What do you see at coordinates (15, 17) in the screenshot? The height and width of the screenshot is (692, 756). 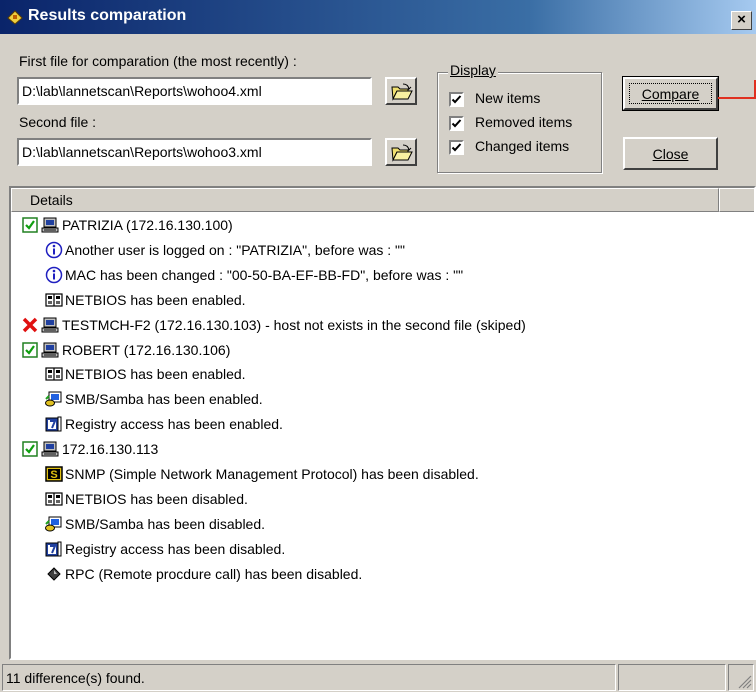 I see `app-icon` at bounding box center [15, 17].